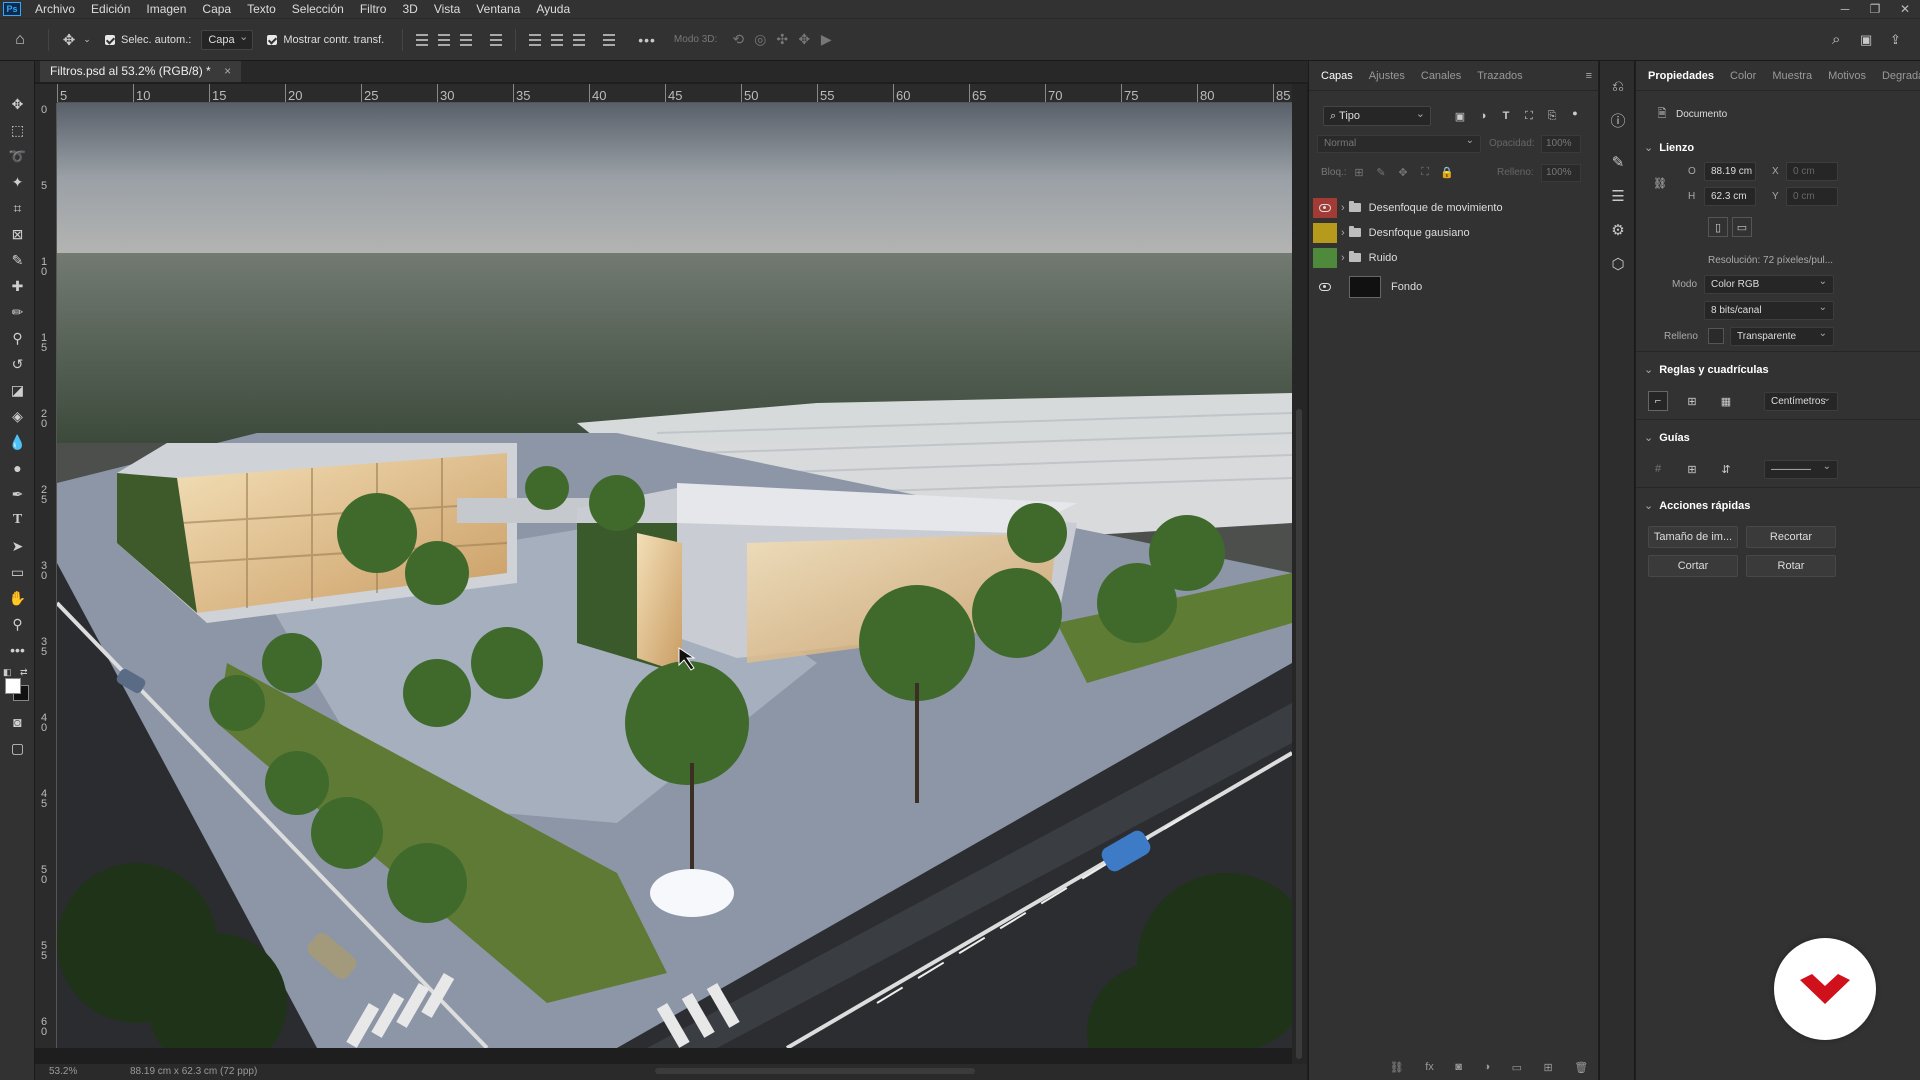 The image size is (1920, 1080). Describe the element at coordinates (1692, 401) in the screenshot. I see `grid-toggle-icon: ⊞` at that location.